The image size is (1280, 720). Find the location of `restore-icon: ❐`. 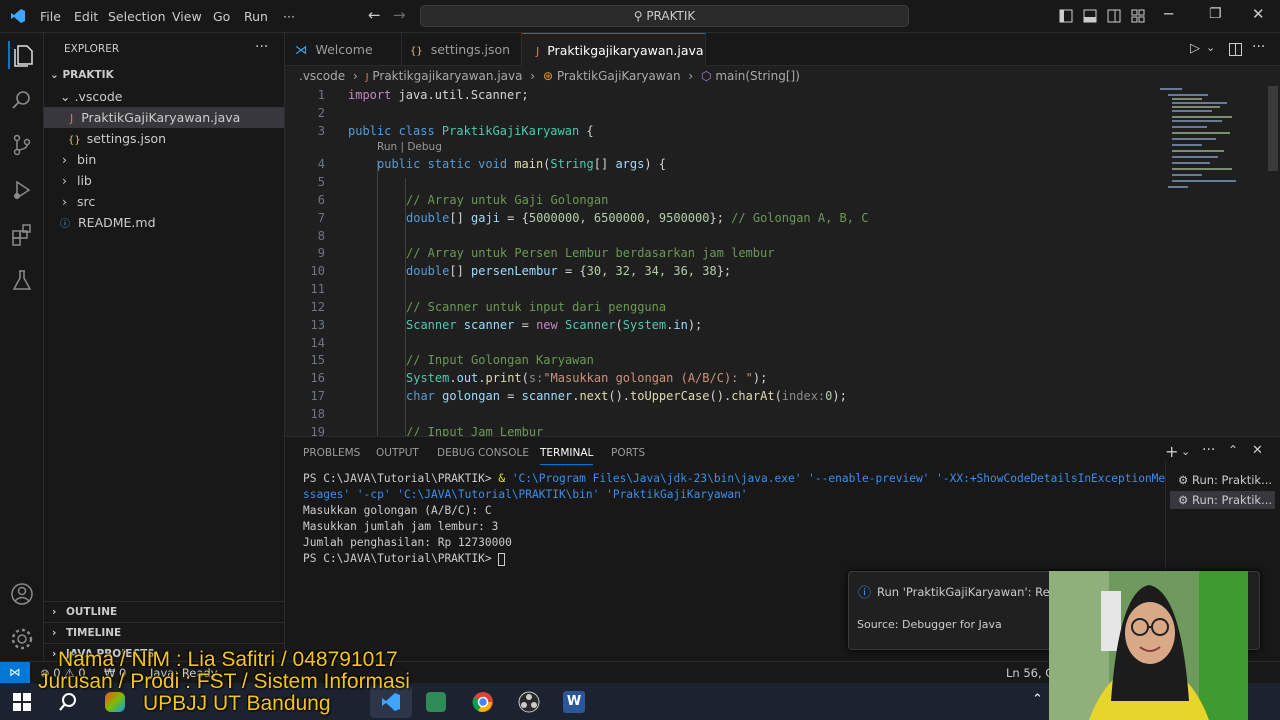

restore-icon: ❐ is located at coordinates (1215, 14).